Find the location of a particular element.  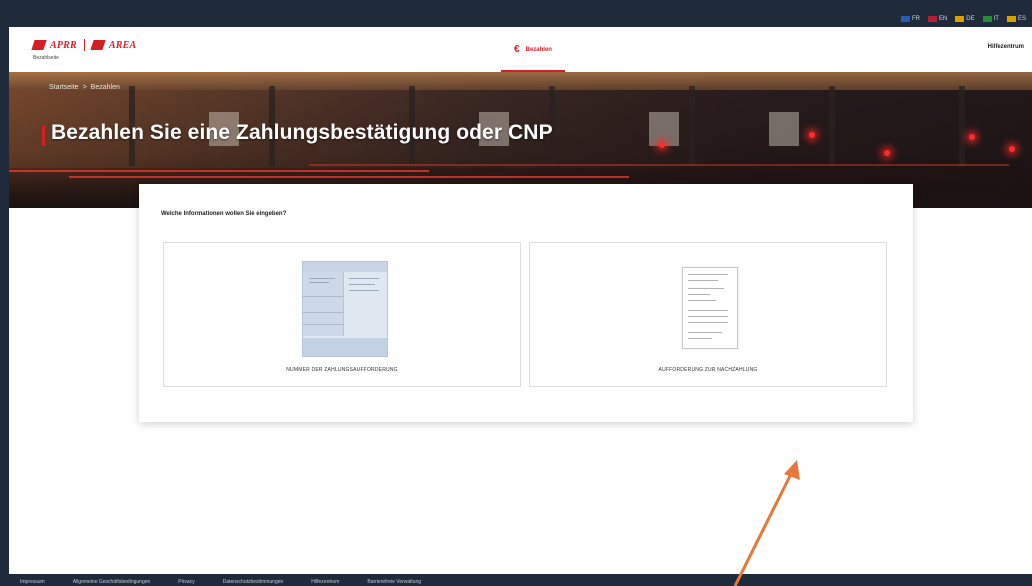

doc-header-band is located at coordinates (345, 267).